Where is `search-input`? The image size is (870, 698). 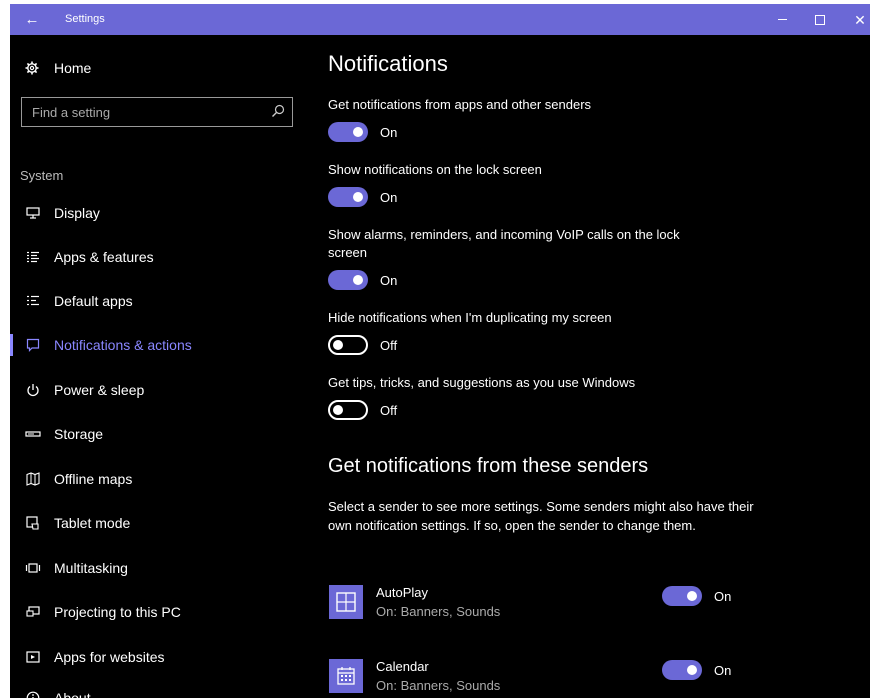 search-input is located at coordinates (152, 112).